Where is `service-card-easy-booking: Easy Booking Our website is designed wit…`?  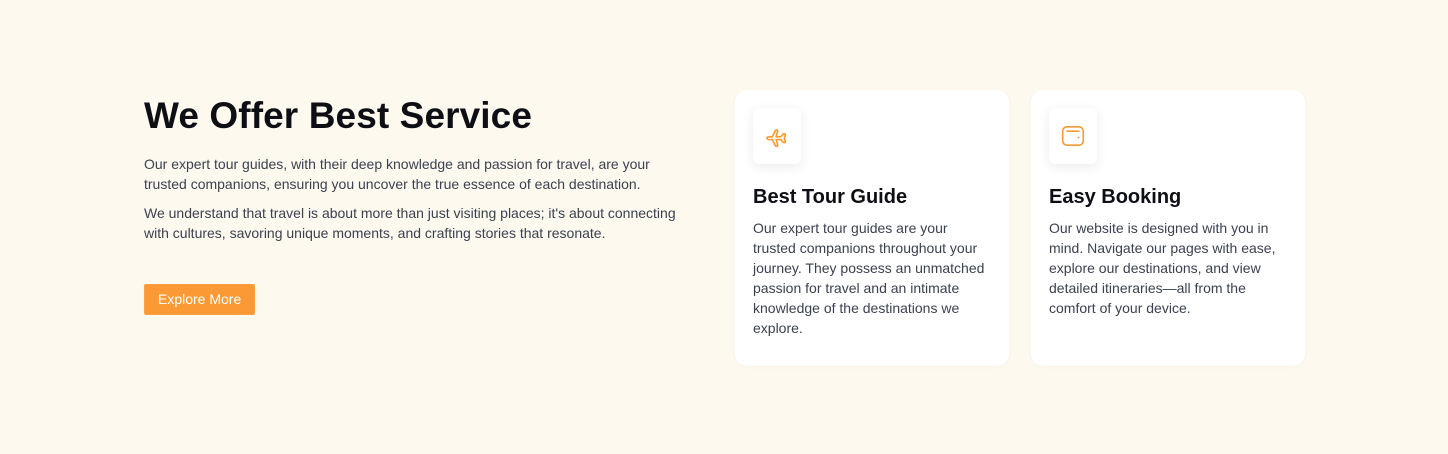 service-card-easy-booking: Easy Booking Our website is designed wit… is located at coordinates (1168, 228).